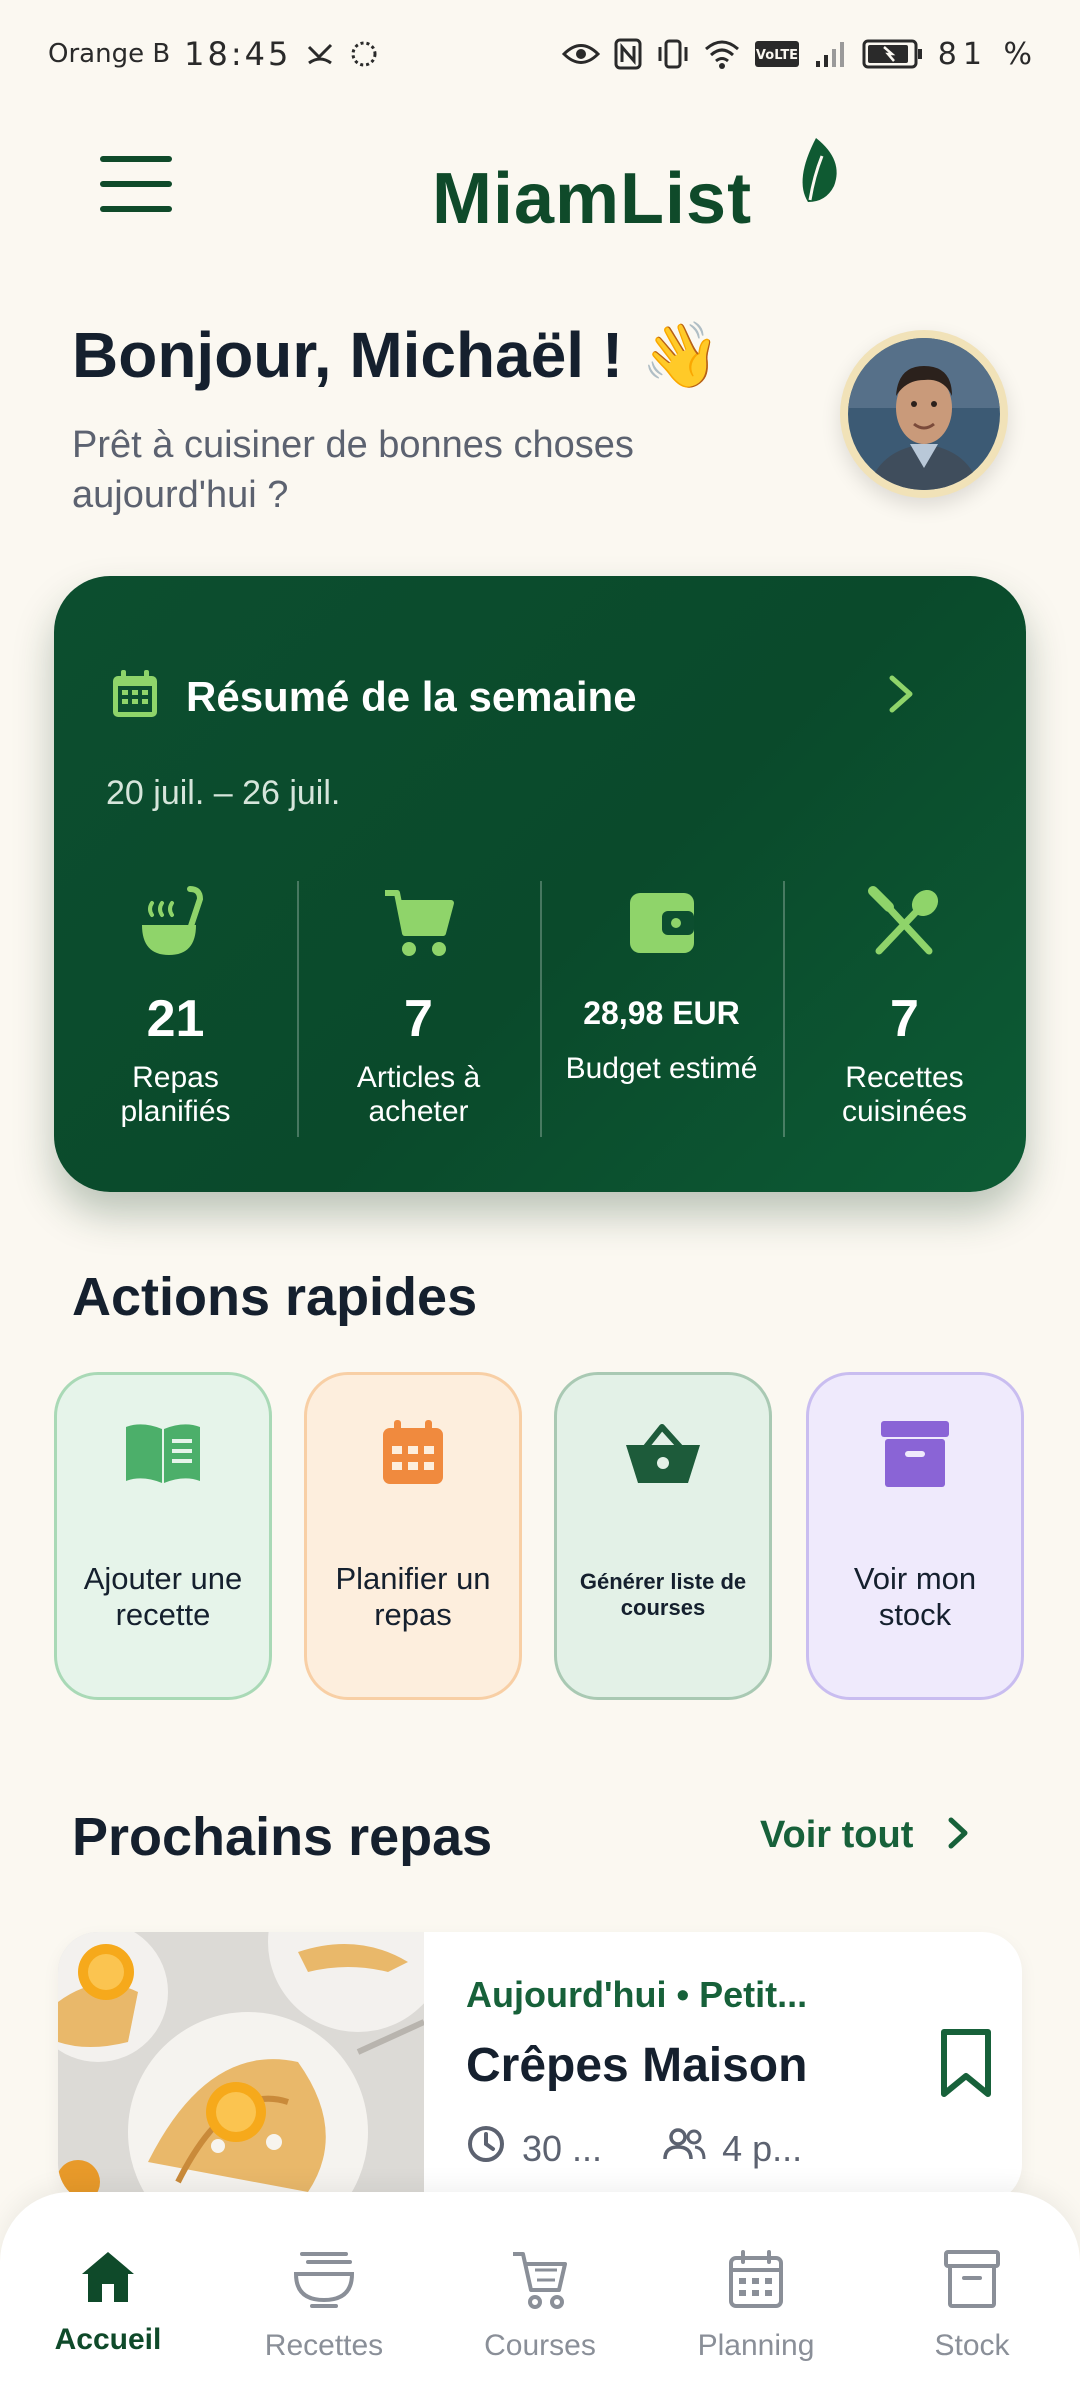 The image size is (1080, 2400). Describe the element at coordinates (915, 1596) in the screenshot. I see `quick-action-label: Voir mon stock` at that location.